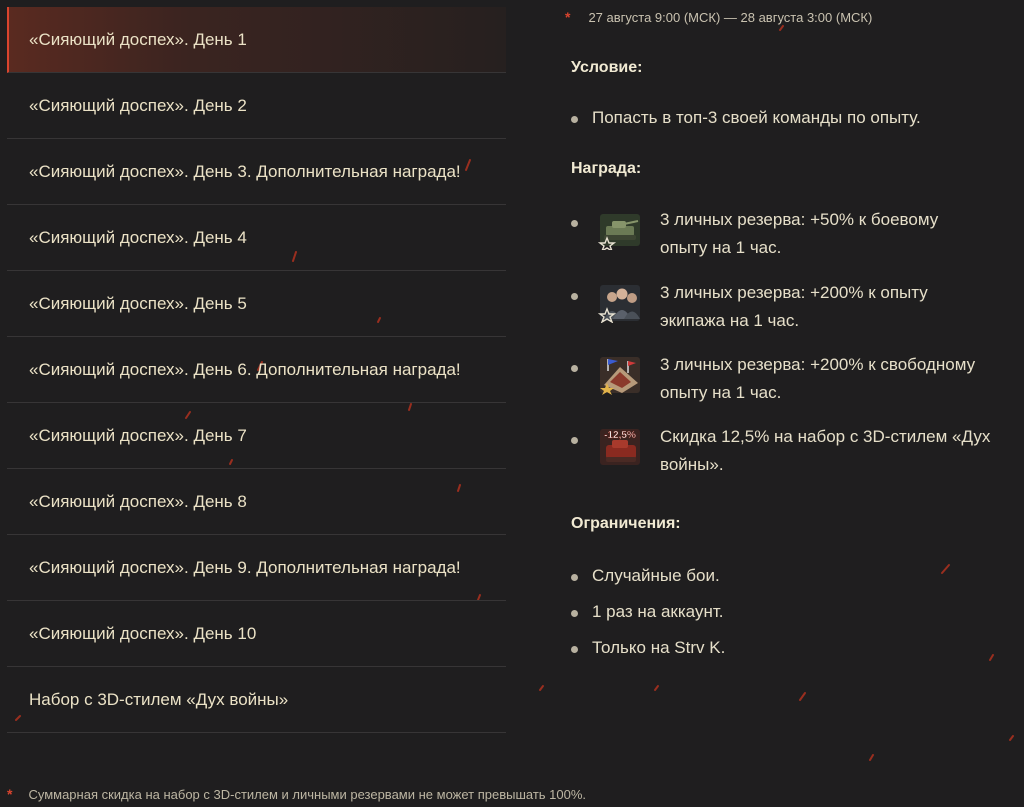 This screenshot has width=1024, height=807. Describe the element at coordinates (794, 292) in the screenshot. I see `reward-line: 3 личных резерва: +200% к опыту` at that location.